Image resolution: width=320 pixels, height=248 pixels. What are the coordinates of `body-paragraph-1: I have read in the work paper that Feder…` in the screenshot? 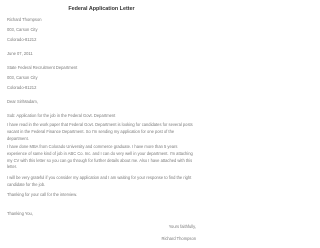 It's located at (100, 131).